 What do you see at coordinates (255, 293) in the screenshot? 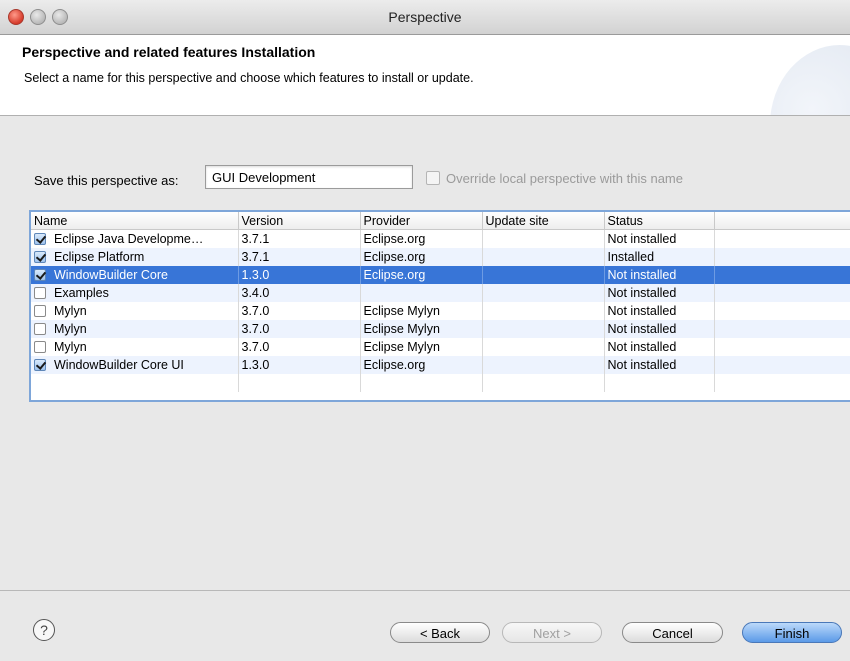
I see `cell-version-text: 3.4.0` at bounding box center [255, 293].